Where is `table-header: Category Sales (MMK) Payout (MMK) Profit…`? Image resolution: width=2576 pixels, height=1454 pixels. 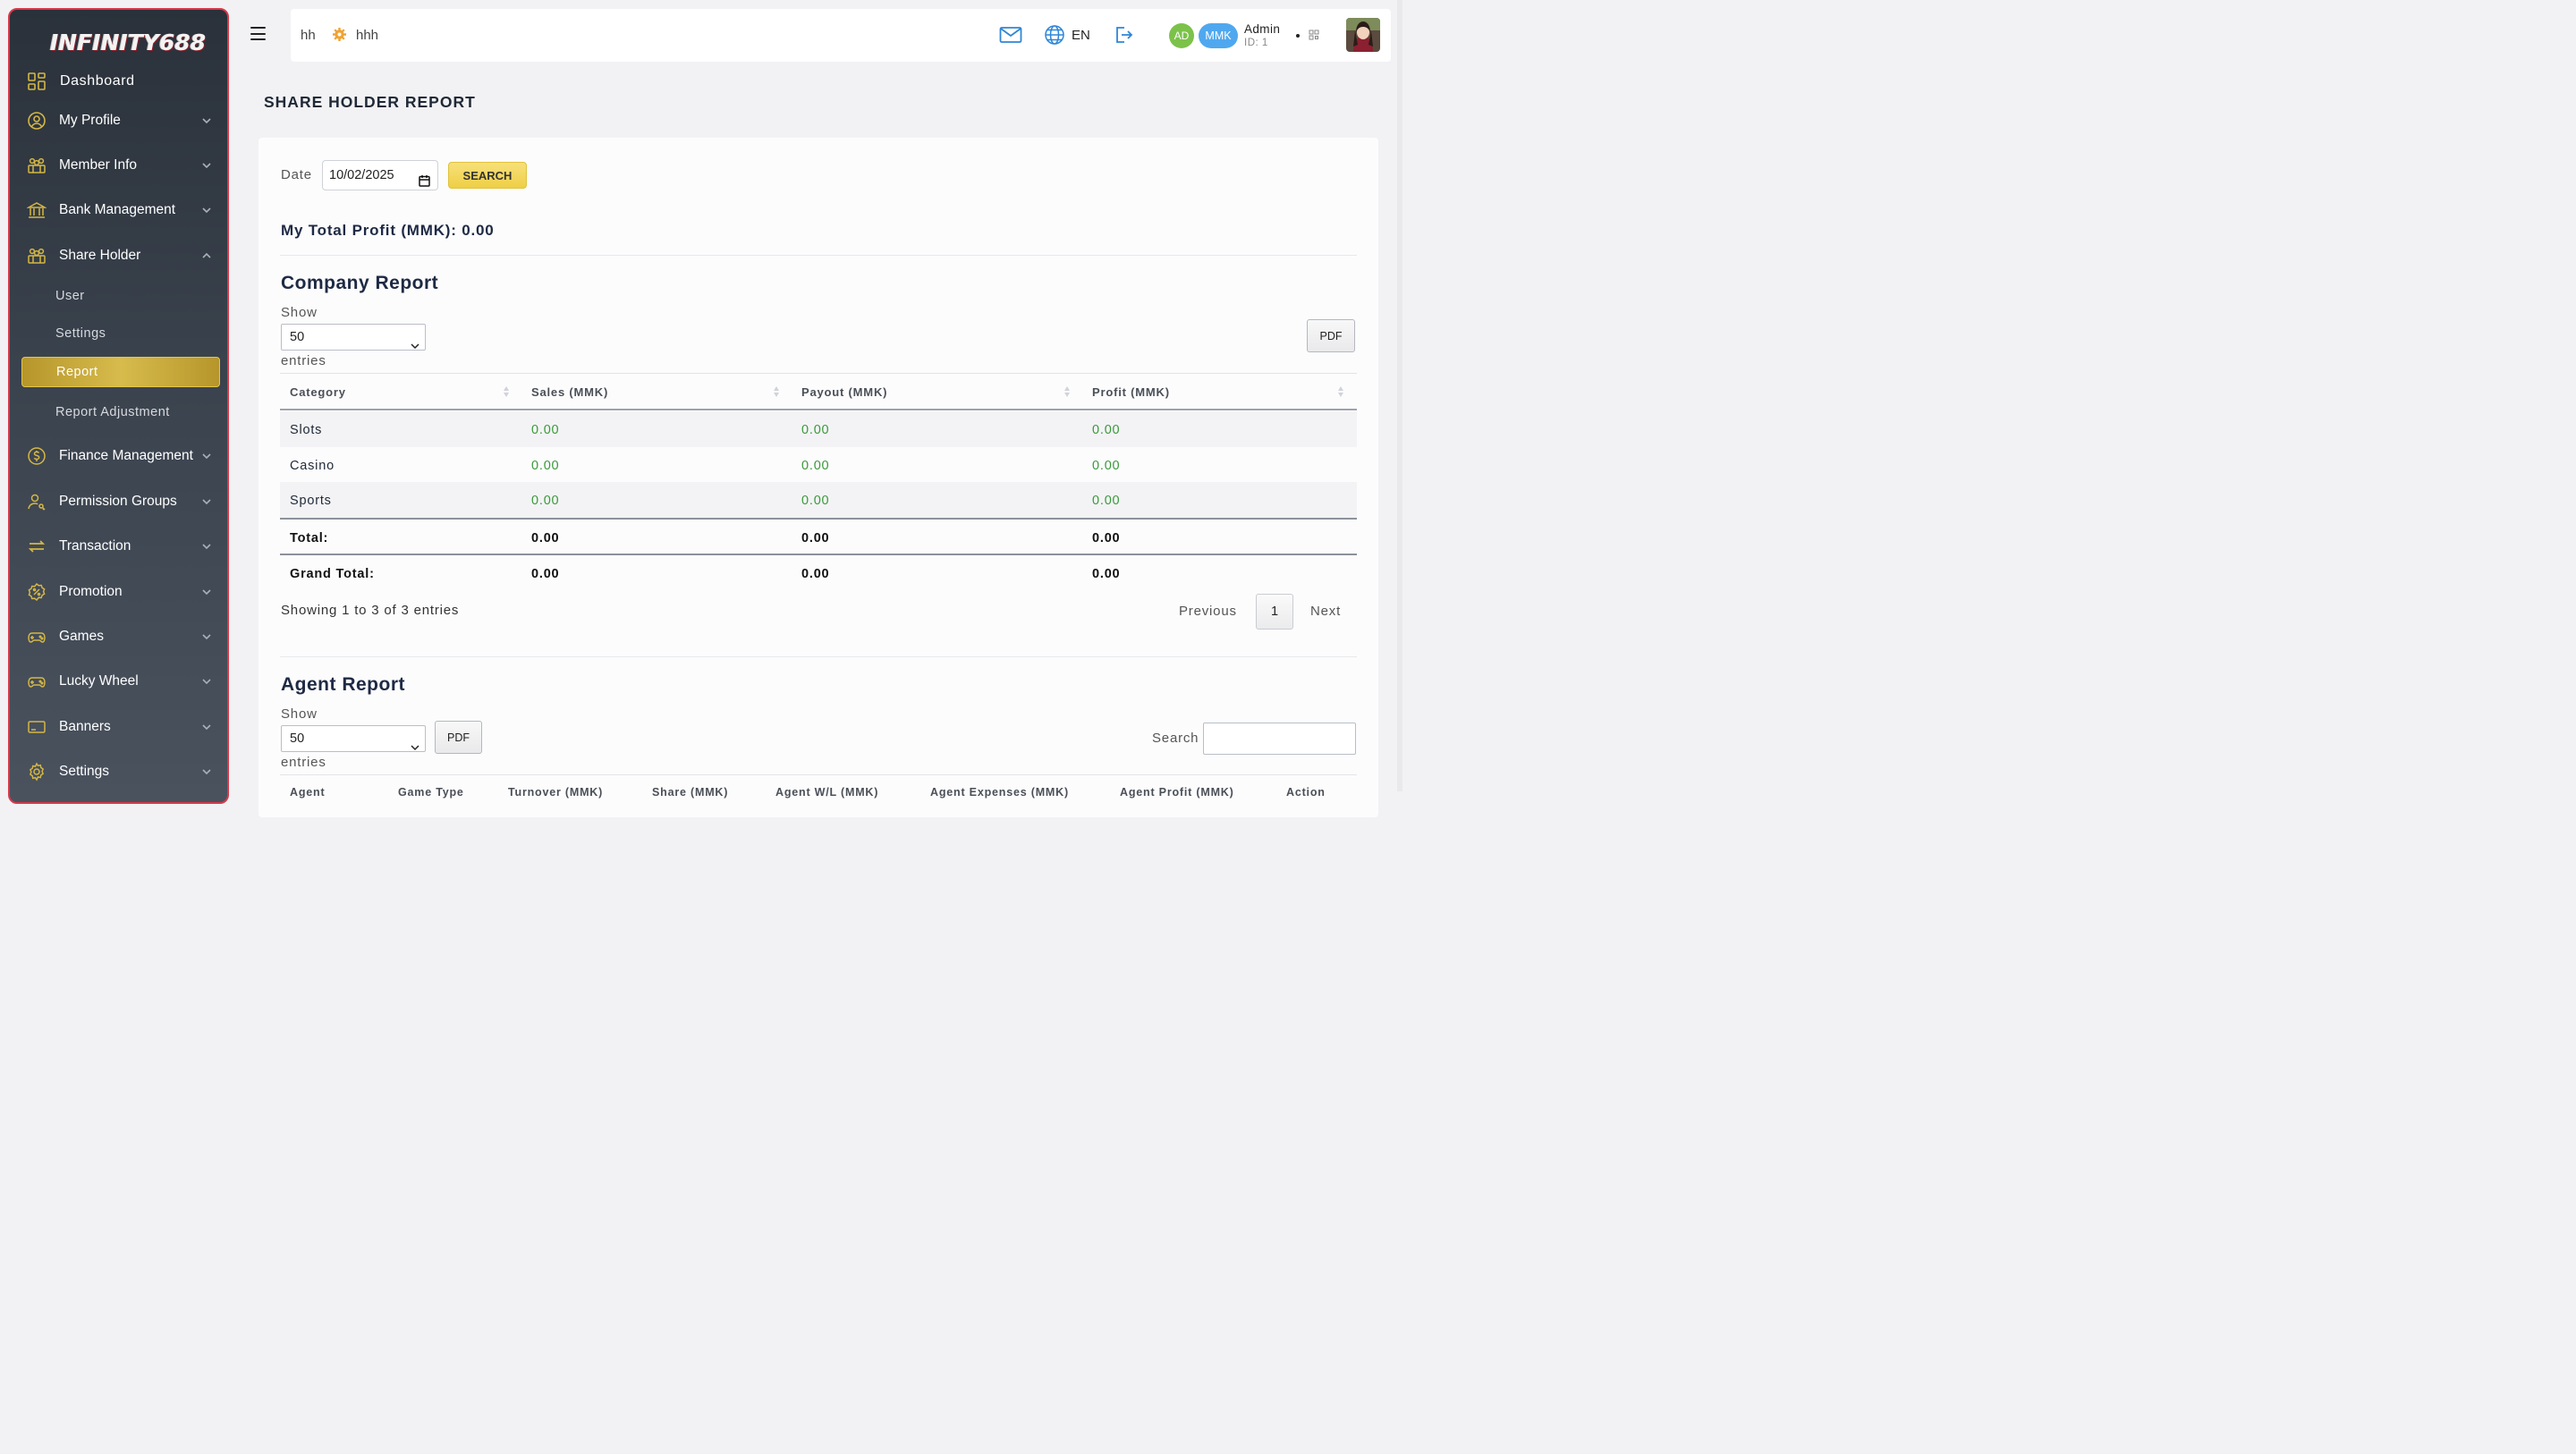
table-header: Category Sales (MMK) Payout (MMK) Profit… is located at coordinates (818, 392).